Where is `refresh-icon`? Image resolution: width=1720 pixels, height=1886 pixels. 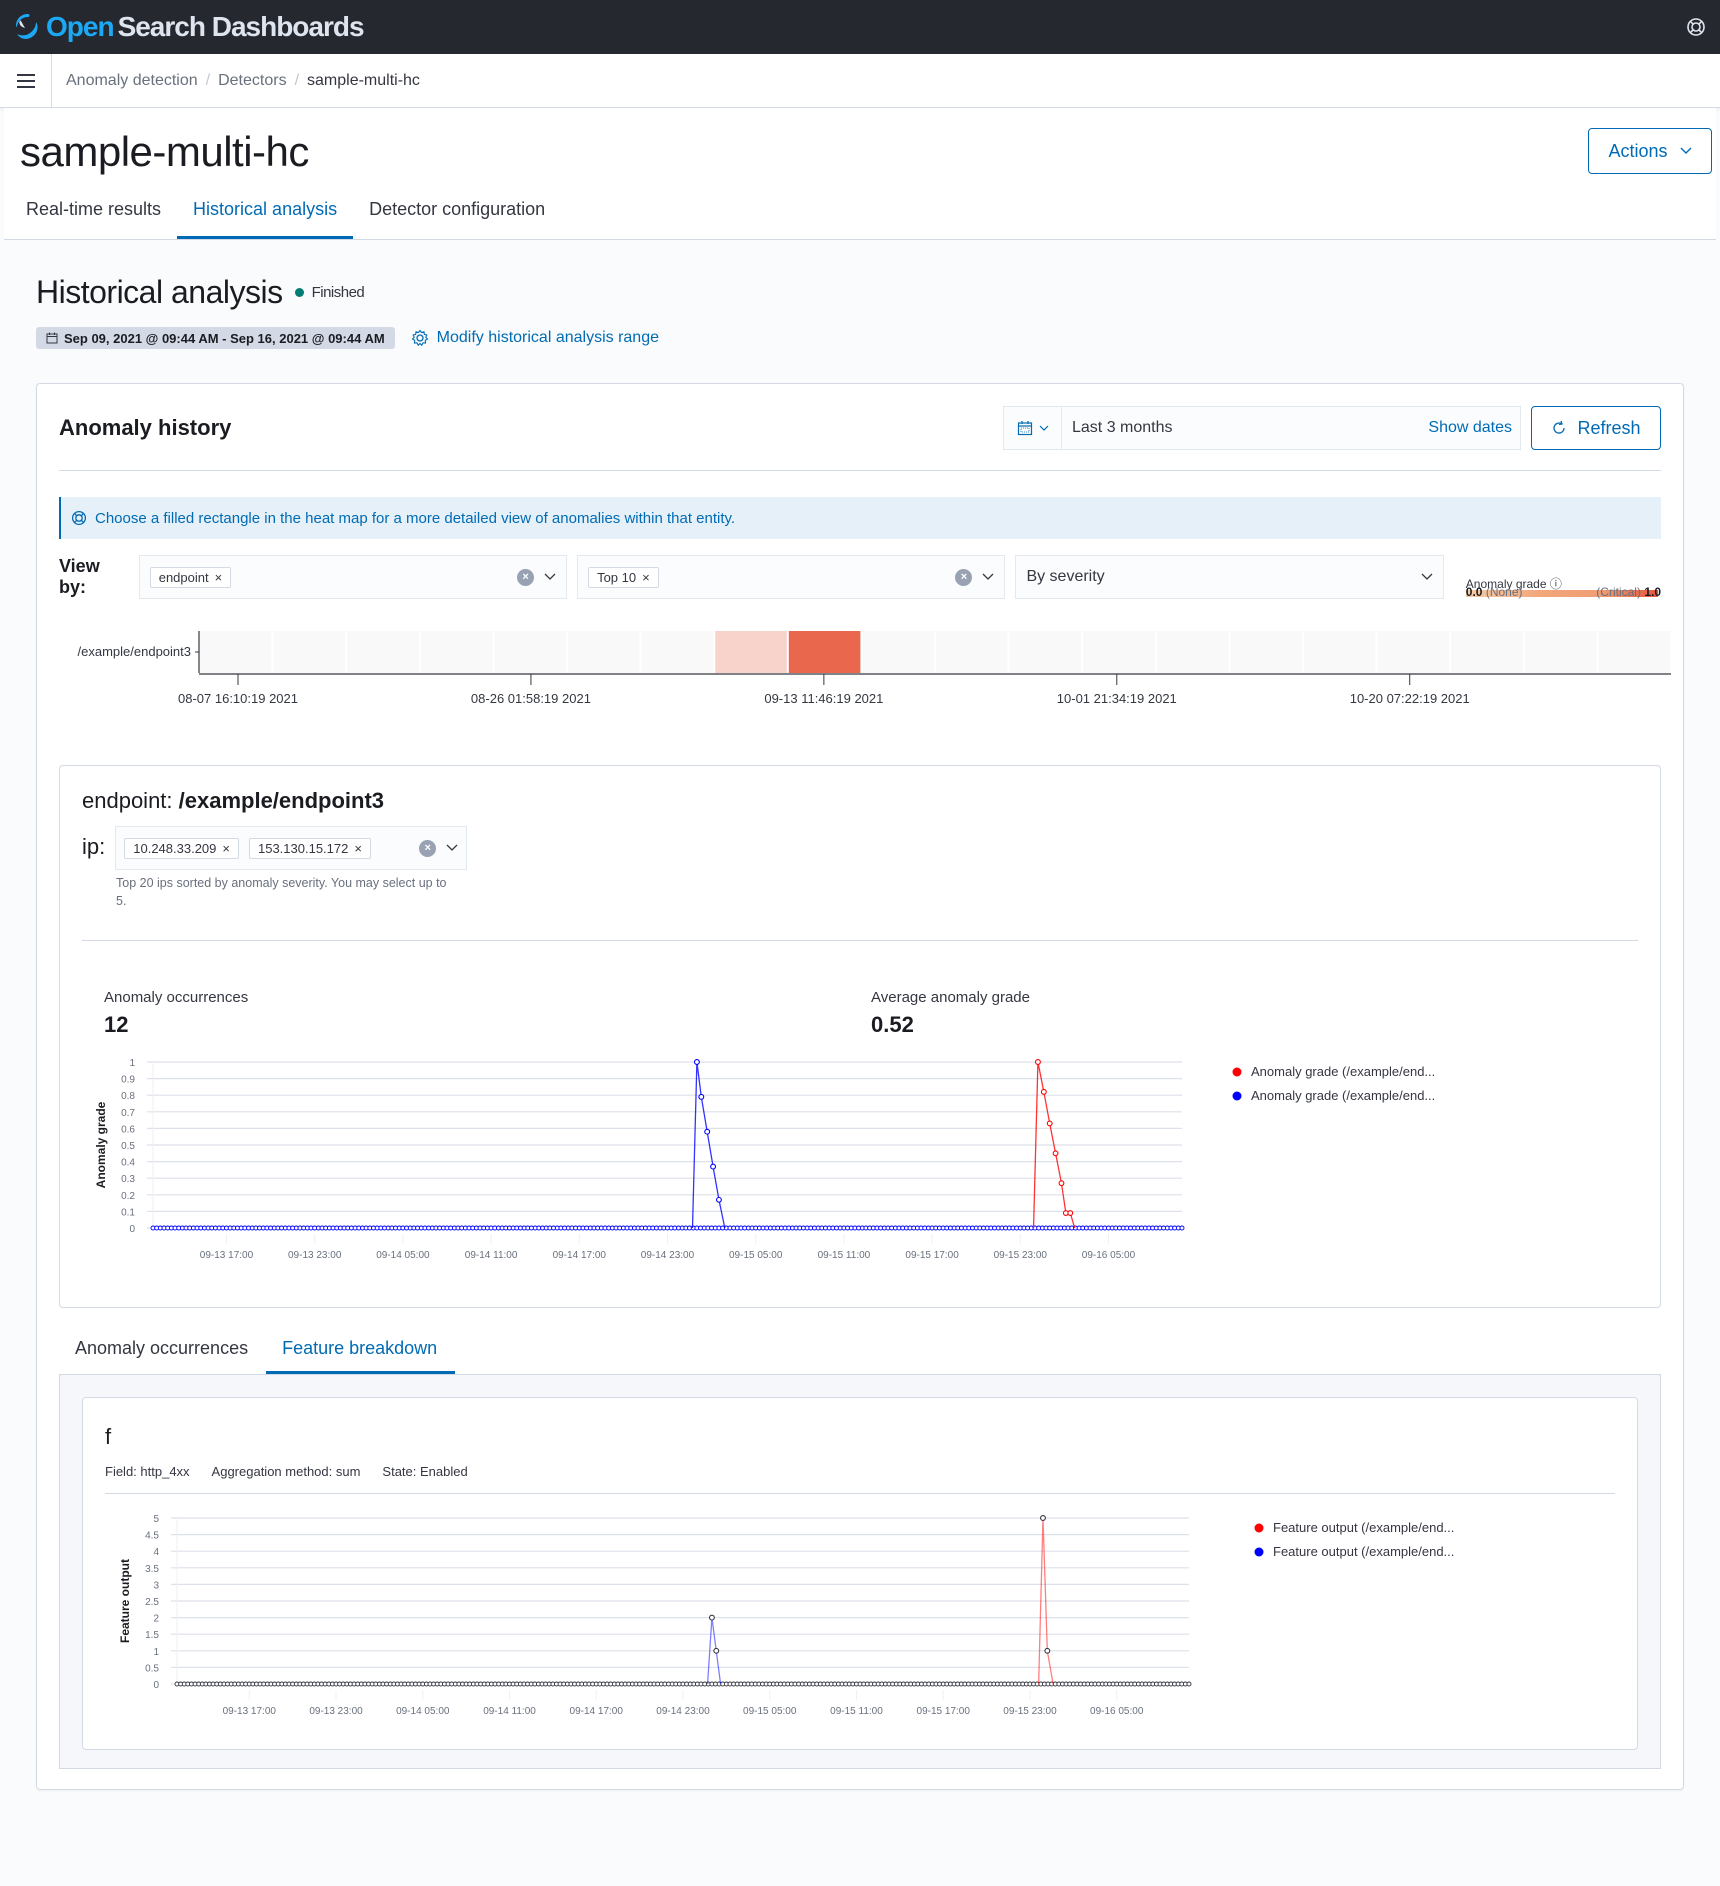
refresh-icon is located at coordinates (1559, 427).